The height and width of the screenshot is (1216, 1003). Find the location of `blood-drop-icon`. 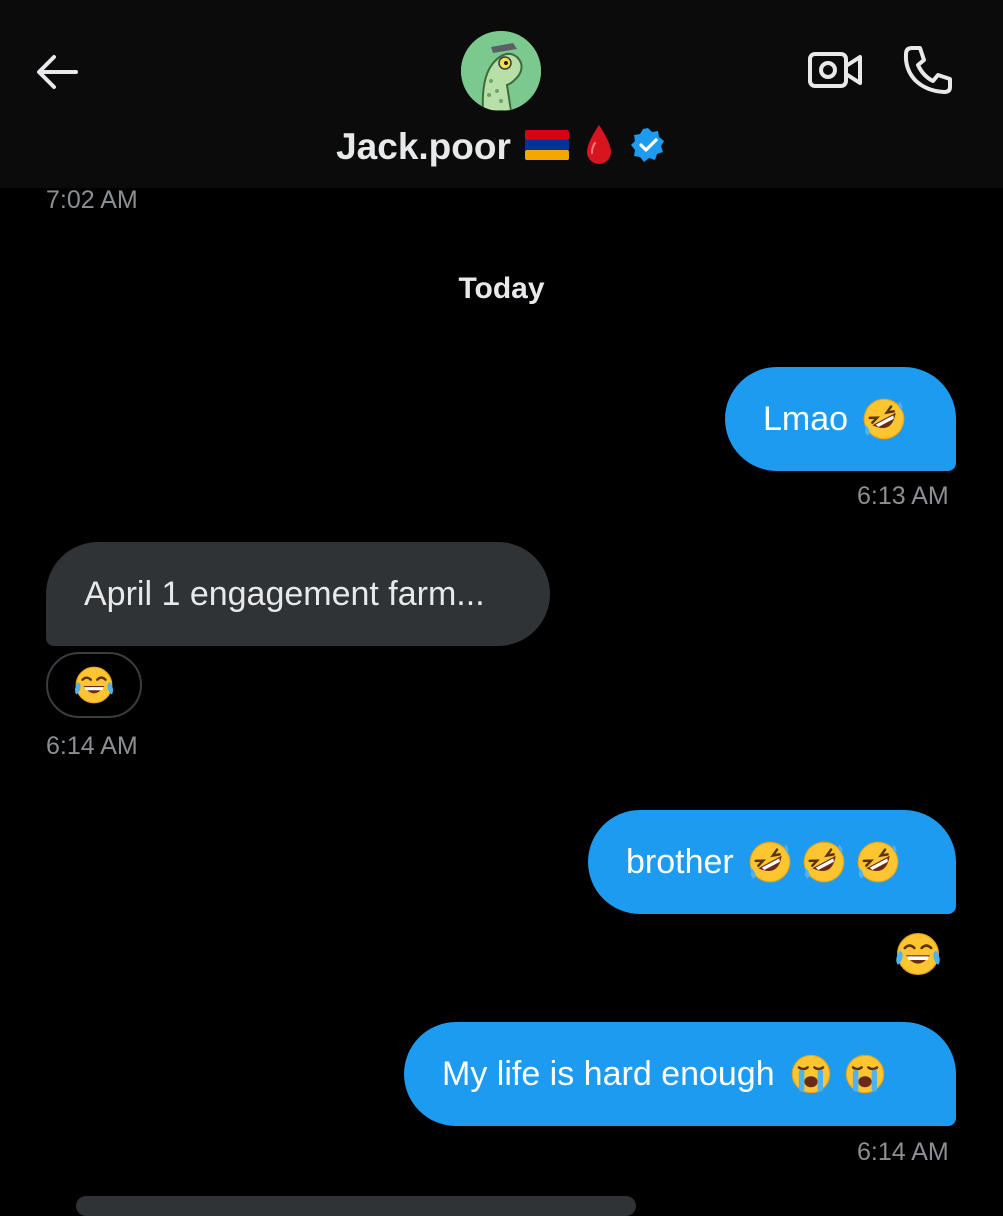

blood-drop-icon is located at coordinates (599, 147).